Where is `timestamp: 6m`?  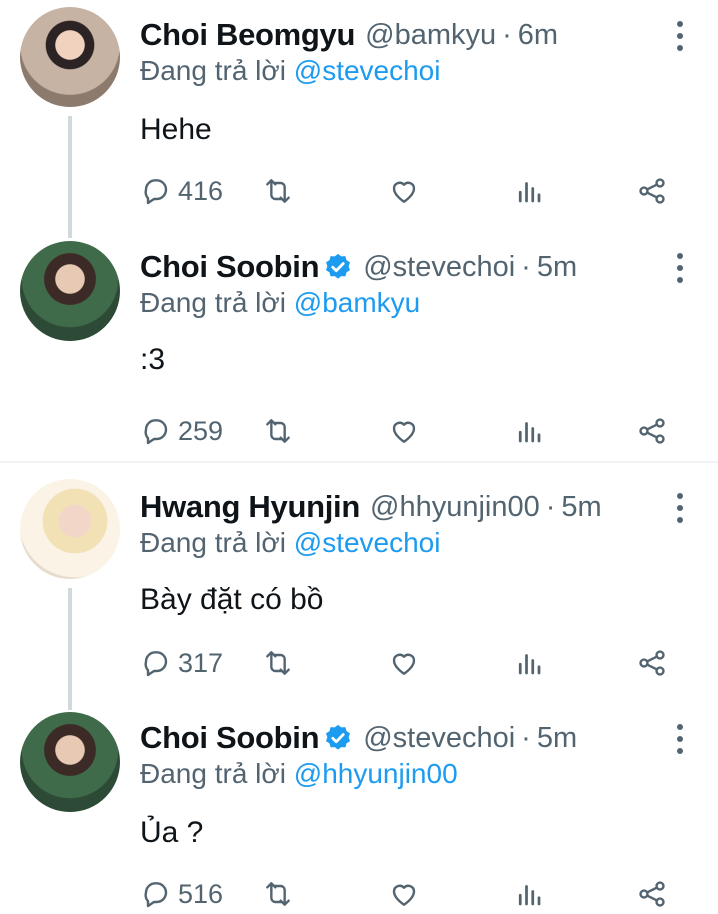 timestamp: 6m is located at coordinates (538, 35).